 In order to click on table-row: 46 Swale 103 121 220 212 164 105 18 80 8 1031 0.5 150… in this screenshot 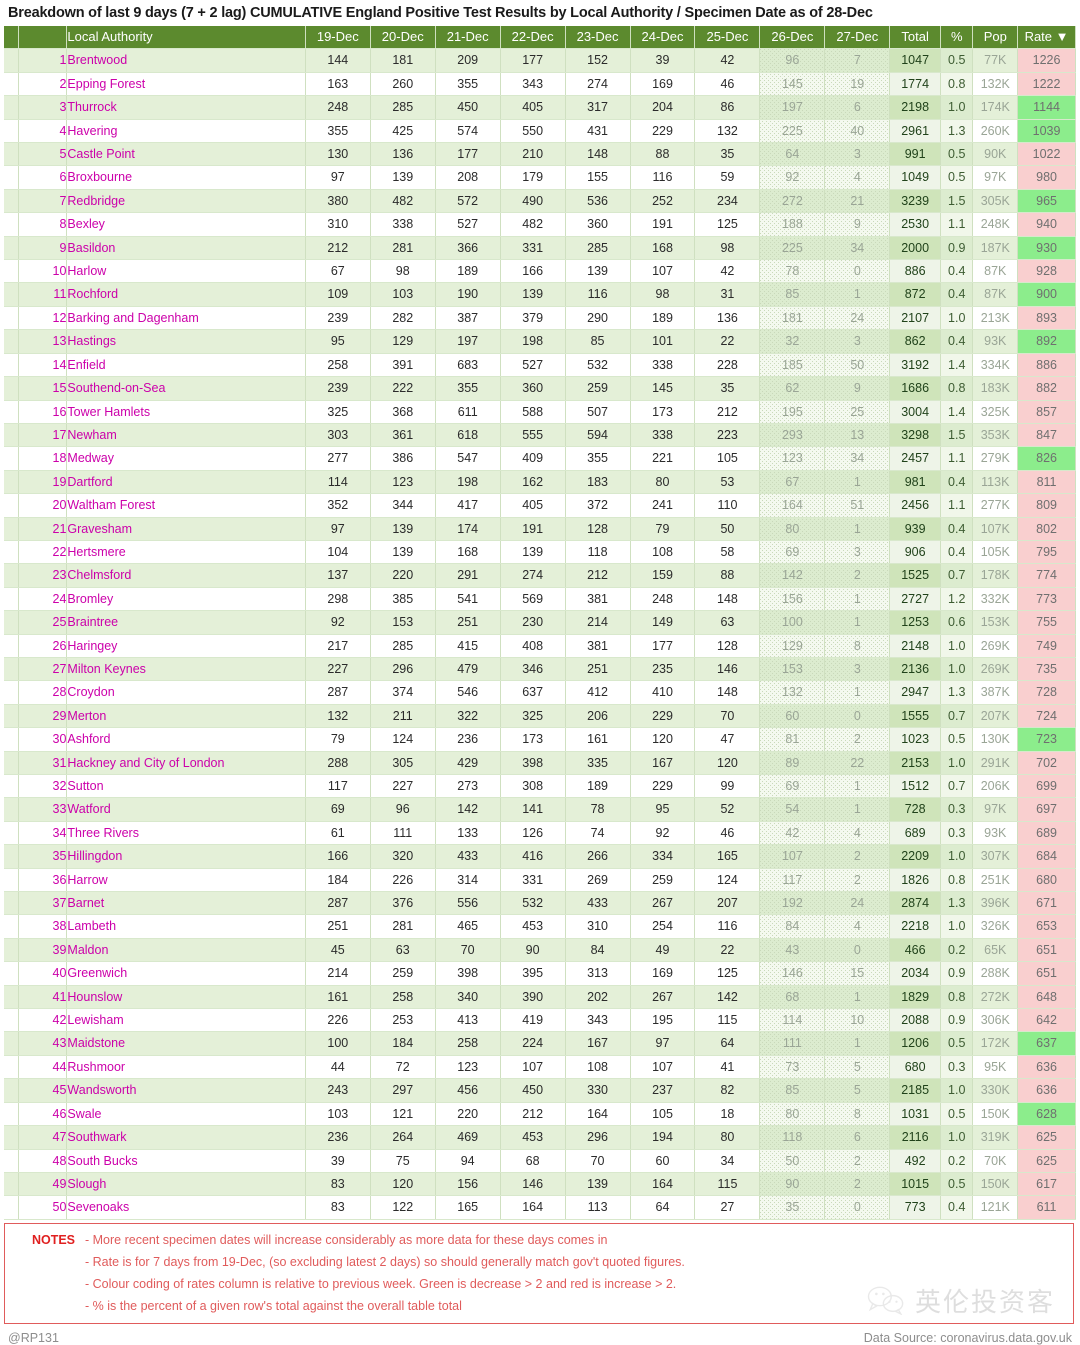, I will do `click(540, 1114)`.